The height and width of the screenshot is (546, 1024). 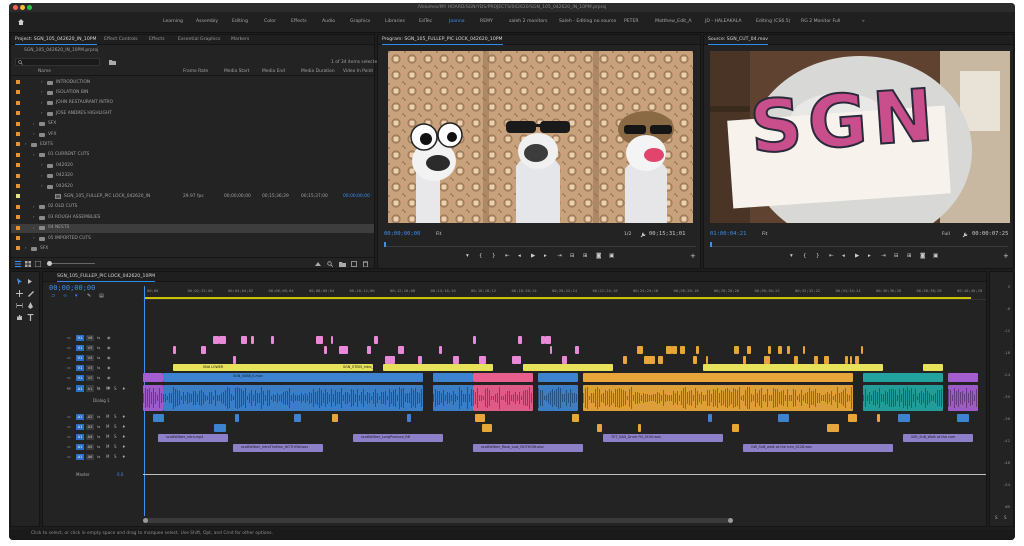 I want to click on go-to-in-button: ⇤, so click(x=831, y=256).